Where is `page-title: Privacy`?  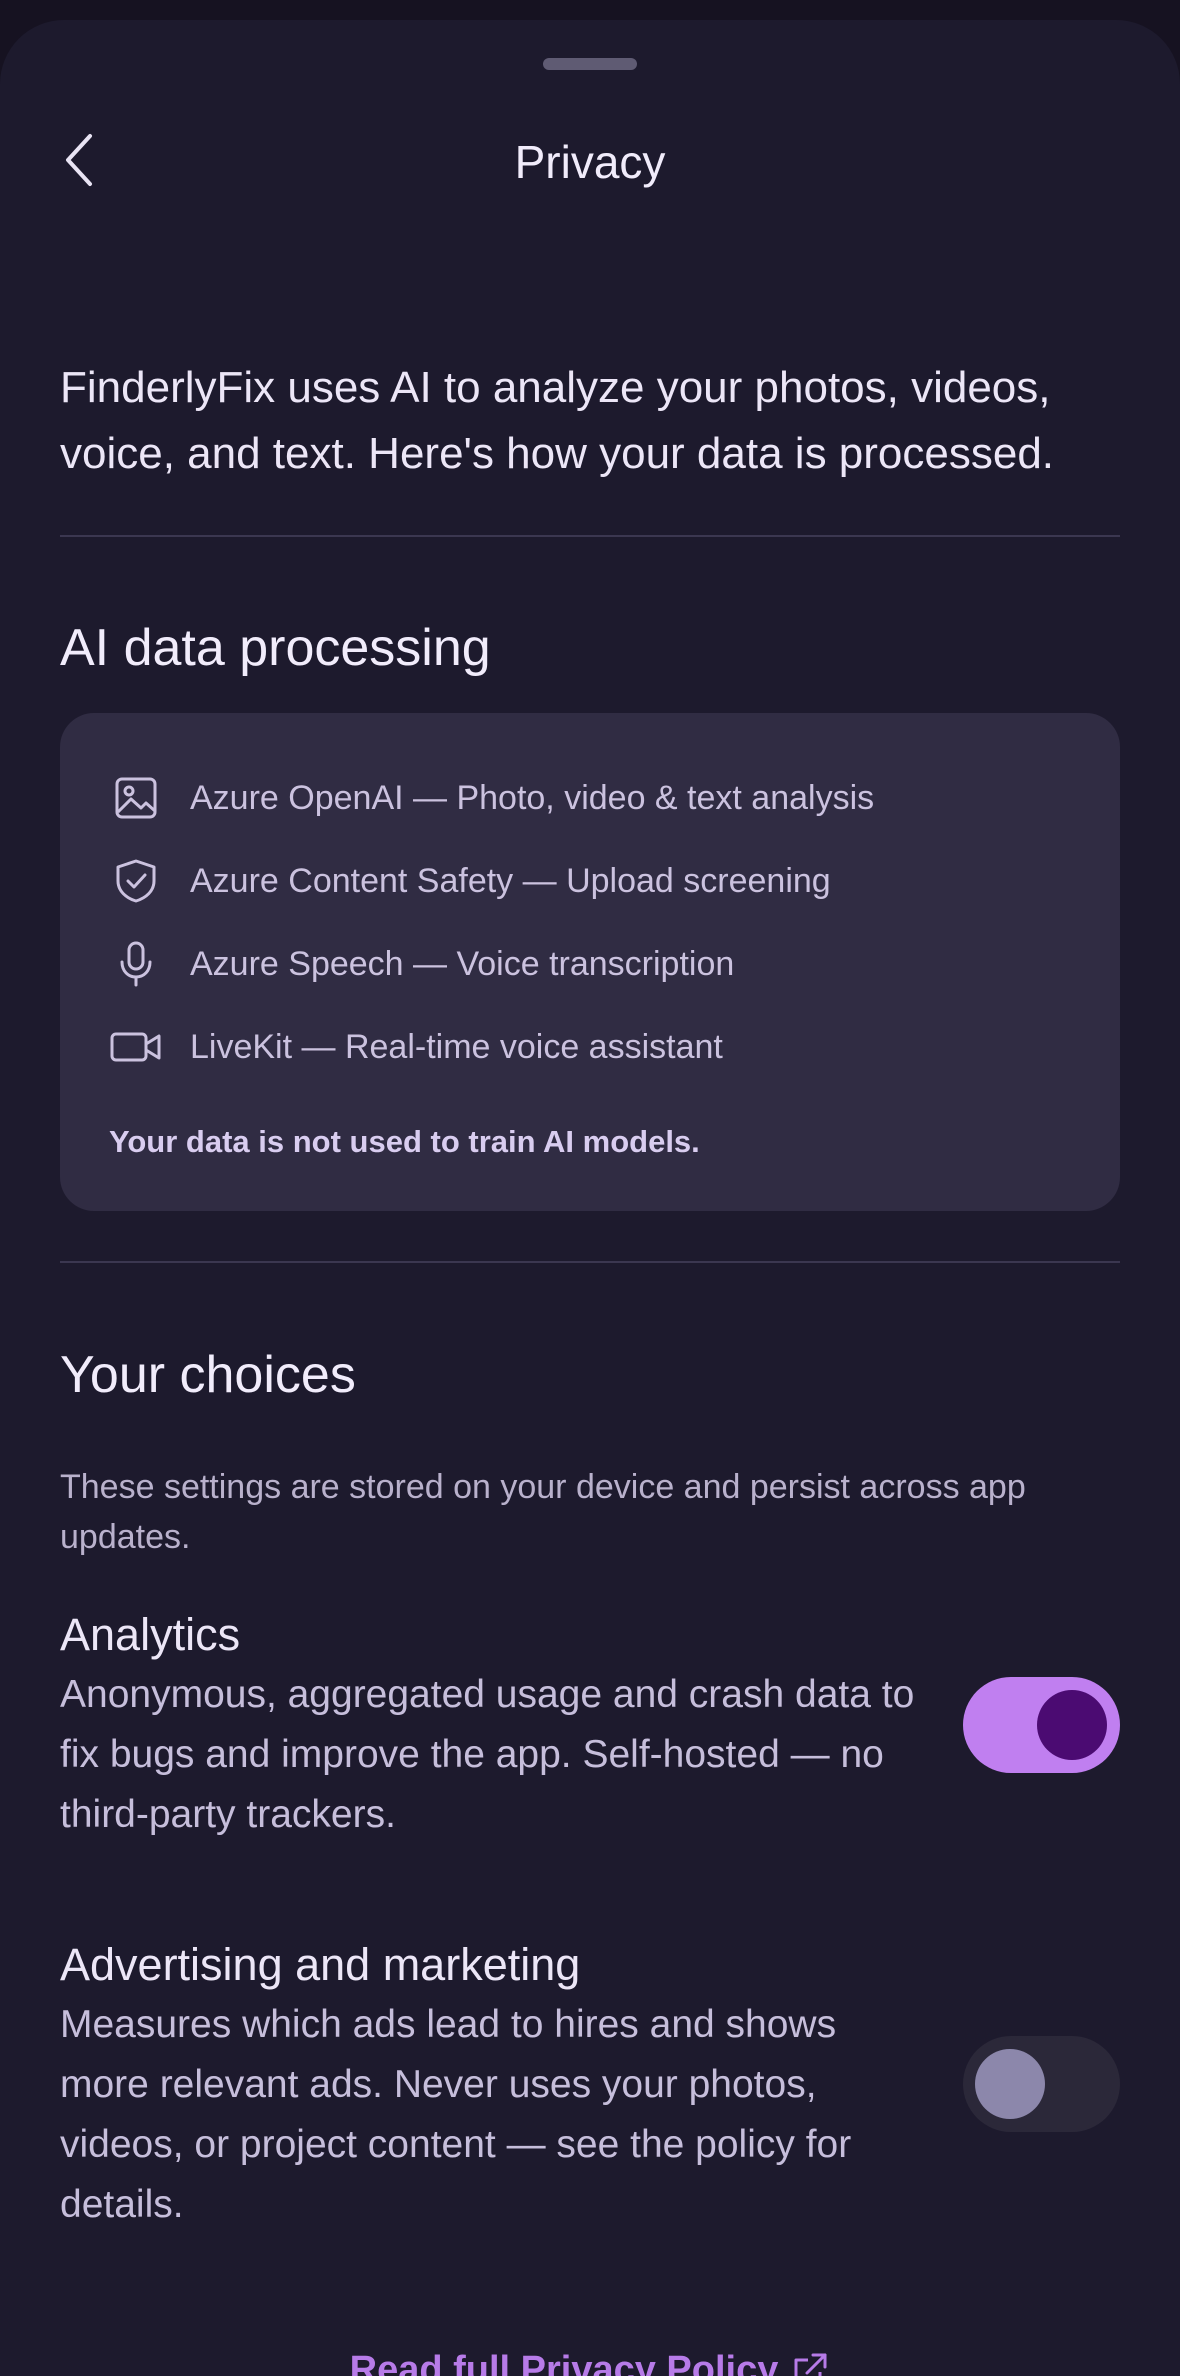 page-title: Privacy is located at coordinates (590, 162).